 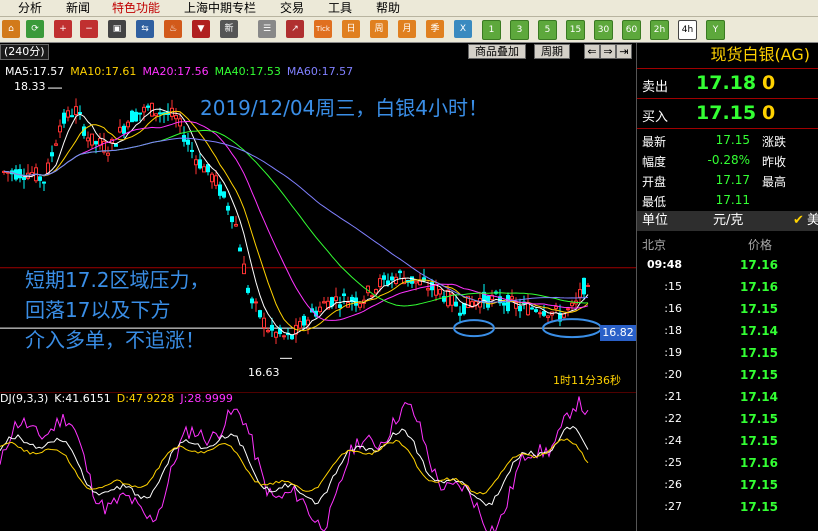 I want to click on refresh-icon: ⟳, so click(x=35, y=29).